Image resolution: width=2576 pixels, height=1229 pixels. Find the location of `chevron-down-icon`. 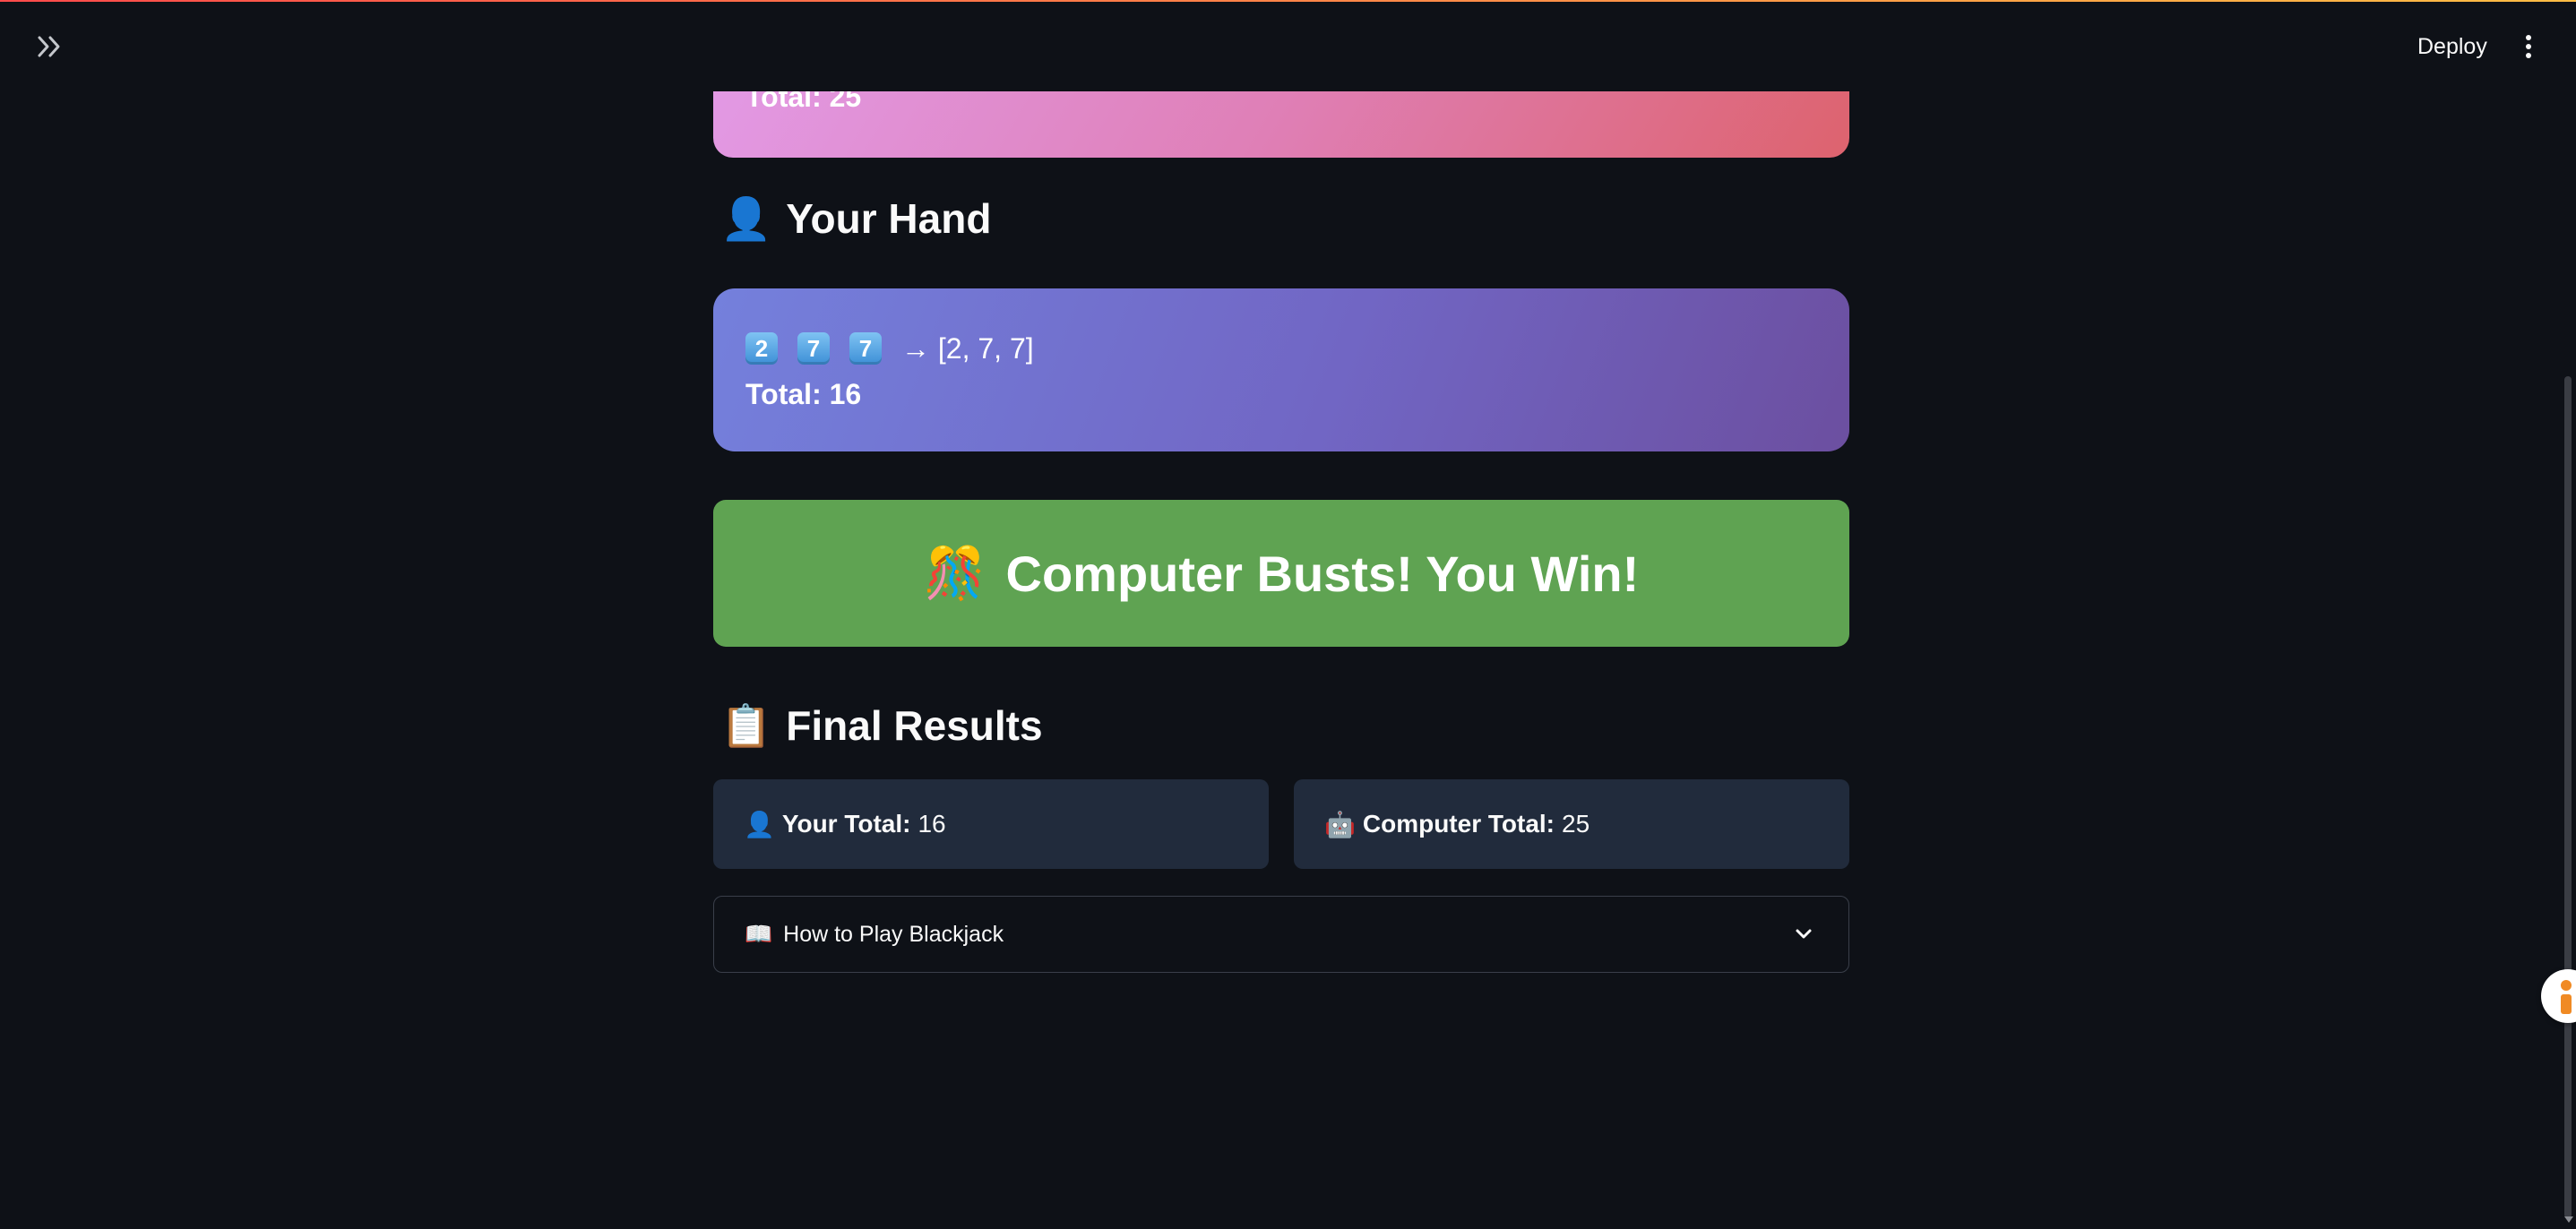

chevron-down-icon is located at coordinates (1804, 934).